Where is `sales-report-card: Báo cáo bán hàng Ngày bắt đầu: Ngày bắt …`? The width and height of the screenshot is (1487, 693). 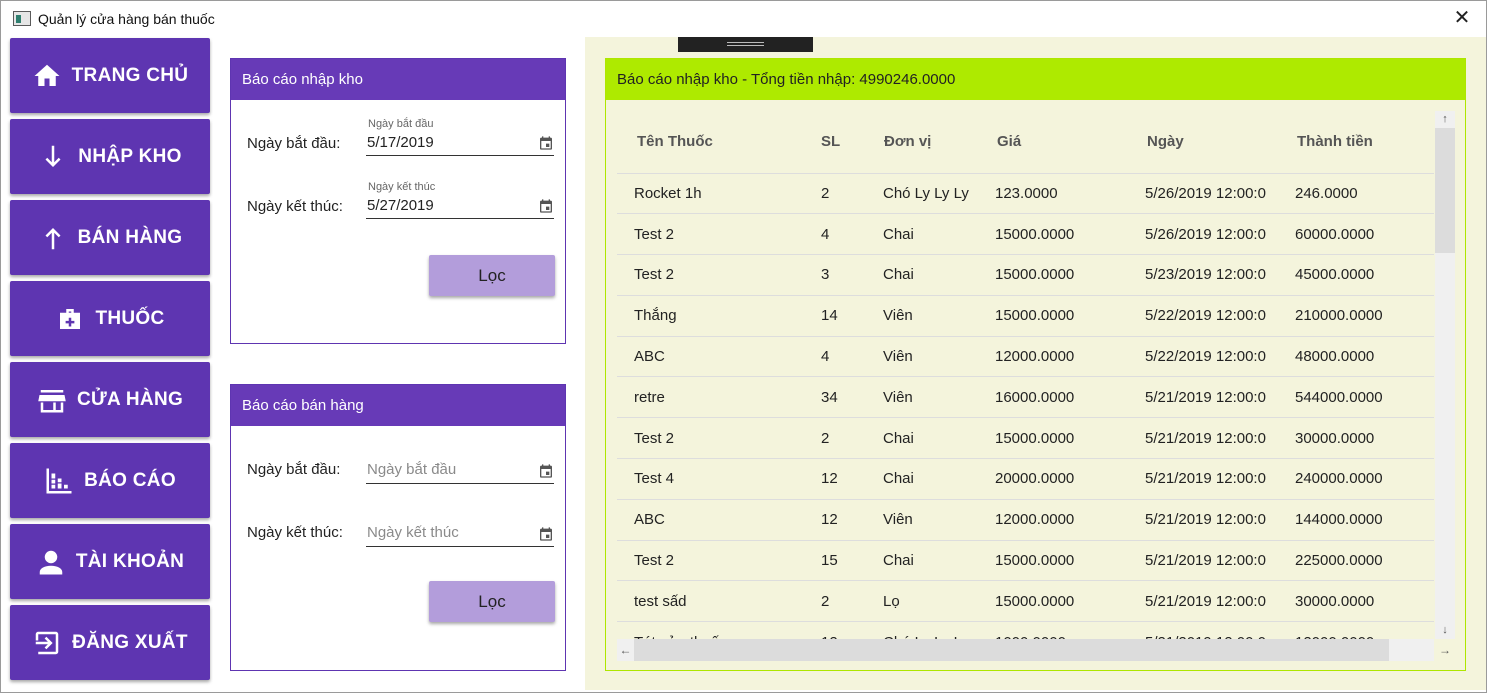
sales-report-card: Báo cáo bán hàng Ngày bắt đầu: Ngày bắt … is located at coordinates (398, 527).